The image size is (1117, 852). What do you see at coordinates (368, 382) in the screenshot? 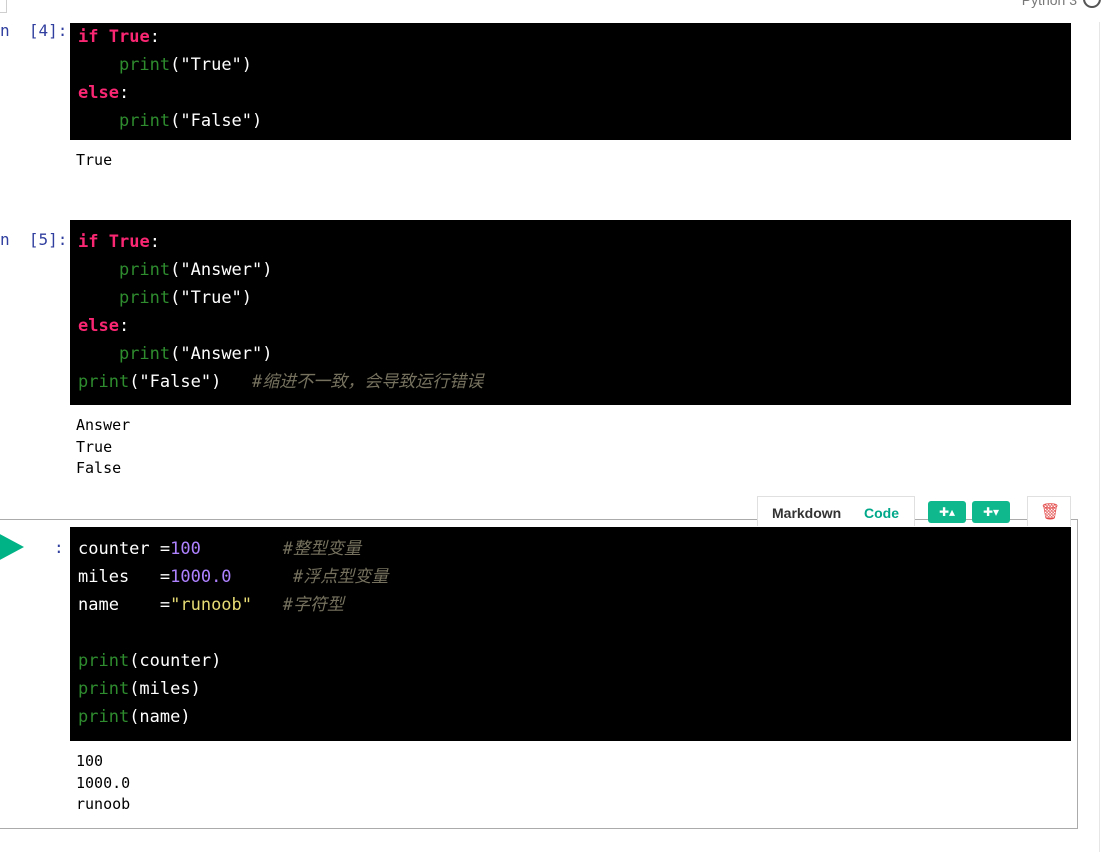
I see `comment-token: #缩进不一致，会导致运行错误` at bounding box center [368, 382].